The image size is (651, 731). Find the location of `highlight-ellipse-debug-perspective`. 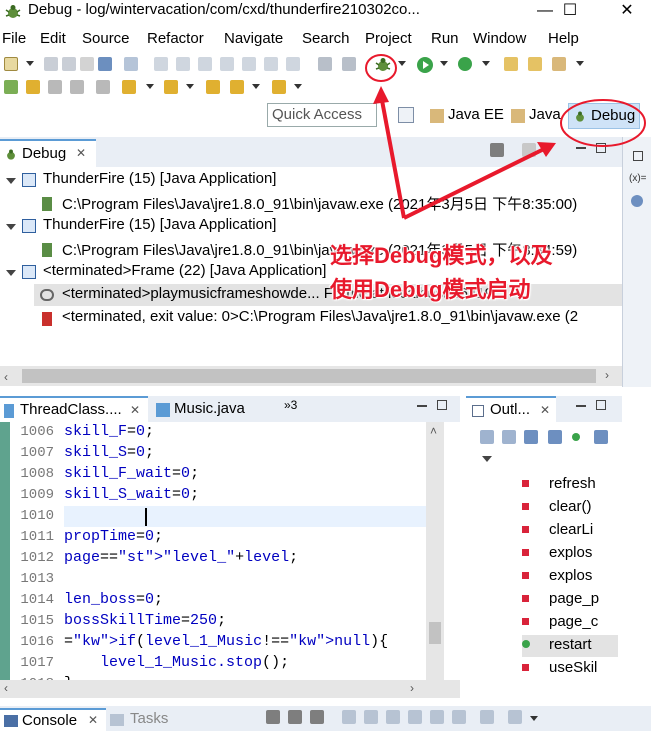

highlight-ellipse-debug-perspective is located at coordinates (603, 123).